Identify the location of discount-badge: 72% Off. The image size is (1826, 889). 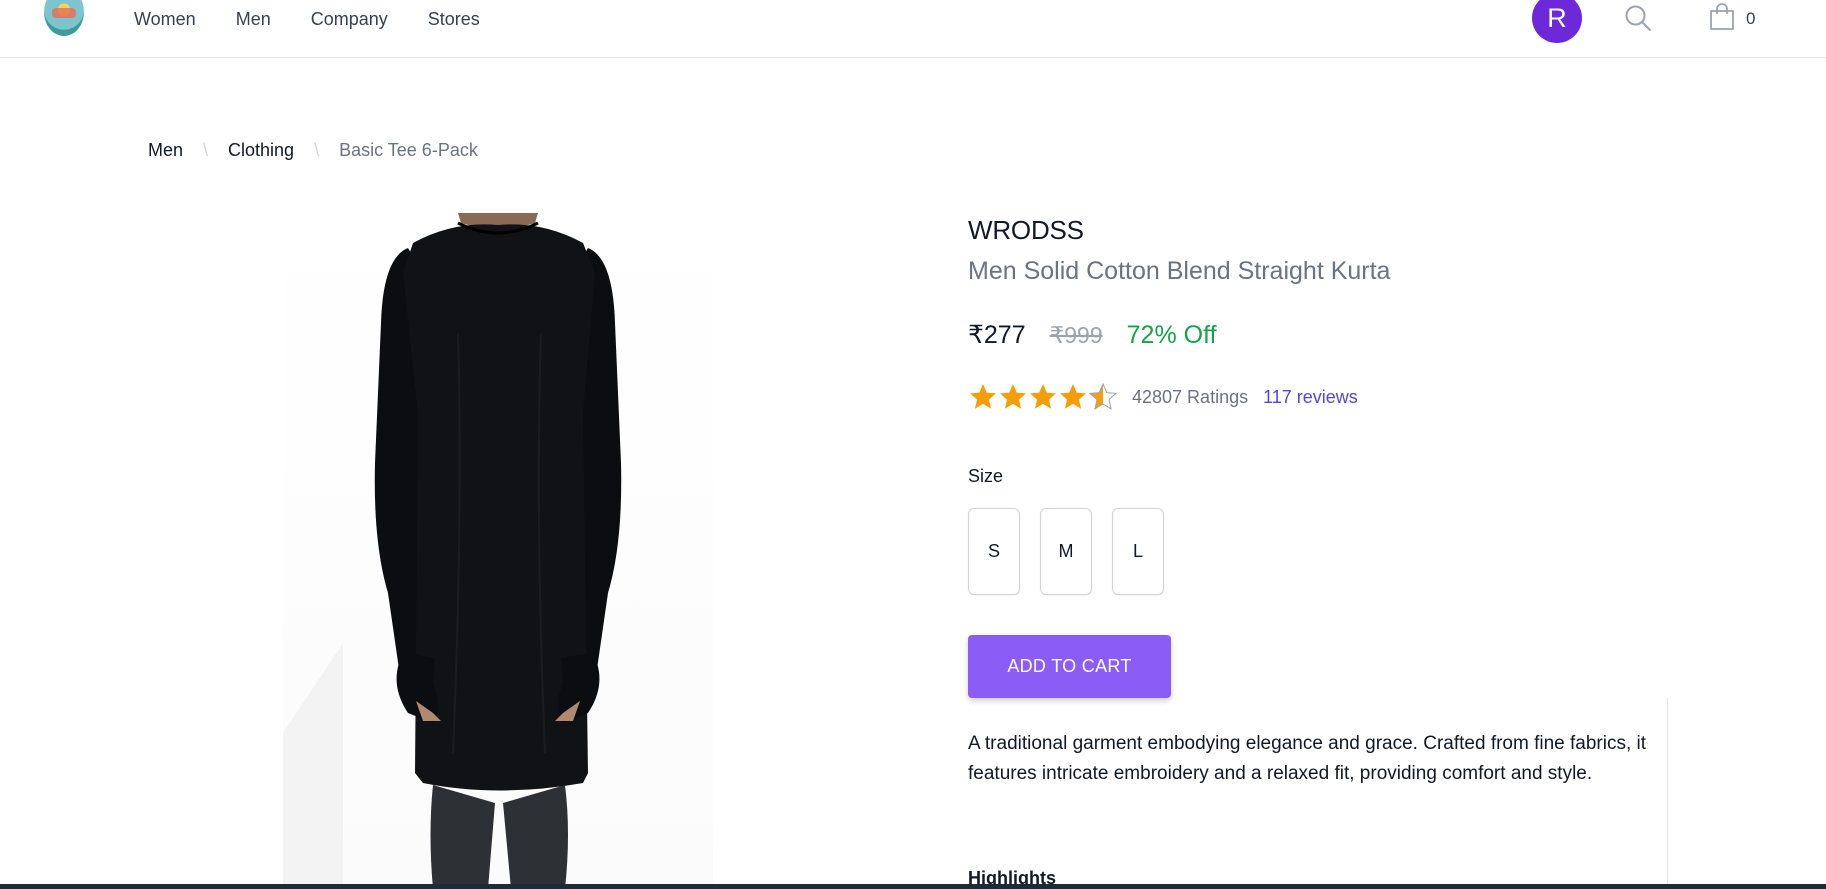
(1171, 335).